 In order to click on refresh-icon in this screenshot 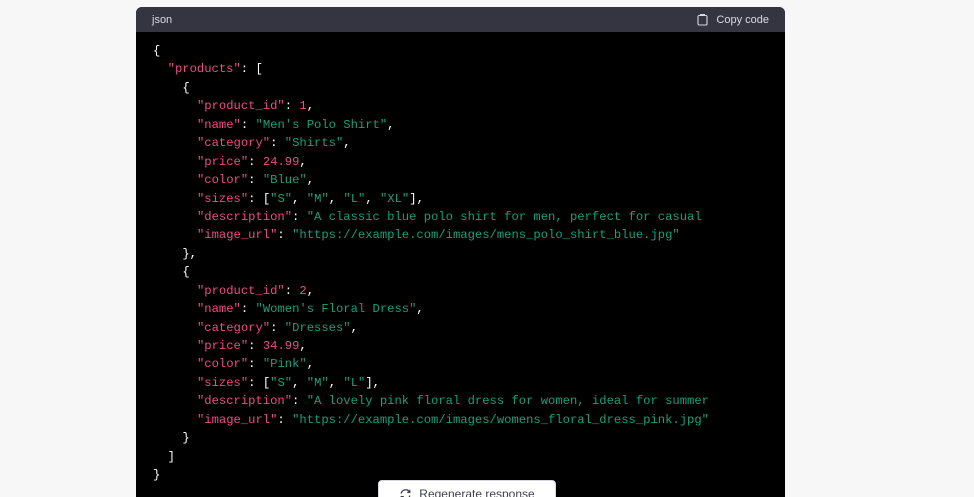, I will do `click(405, 492)`.